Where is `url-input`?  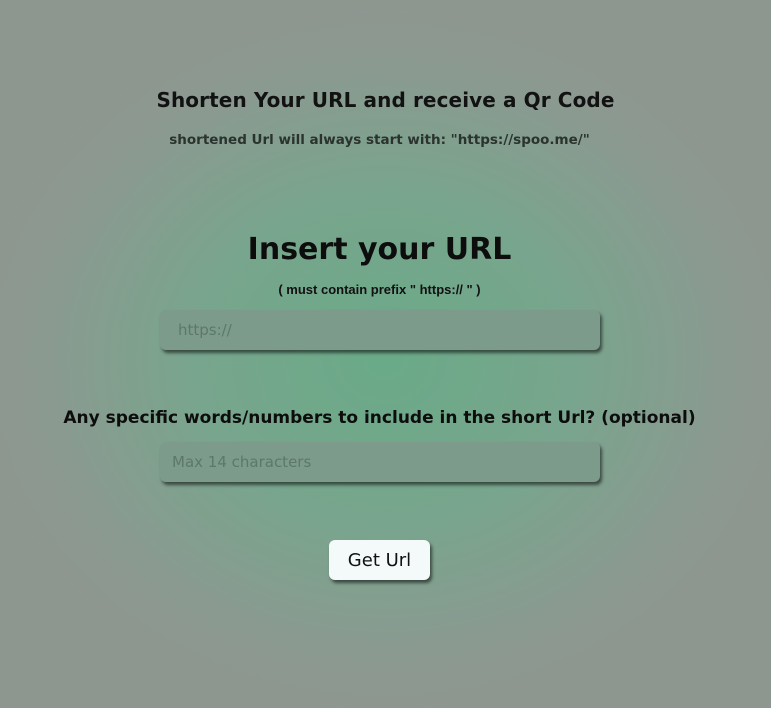
url-input is located at coordinates (380, 330).